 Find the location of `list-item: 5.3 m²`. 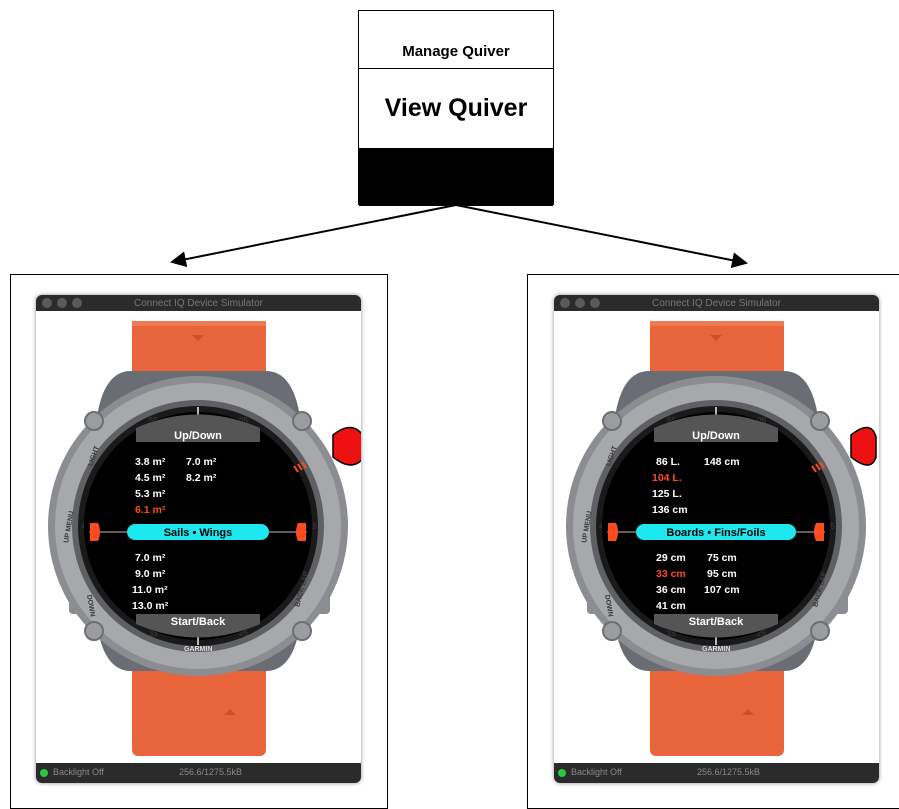

list-item: 5.3 m² is located at coordinates (150, 494).